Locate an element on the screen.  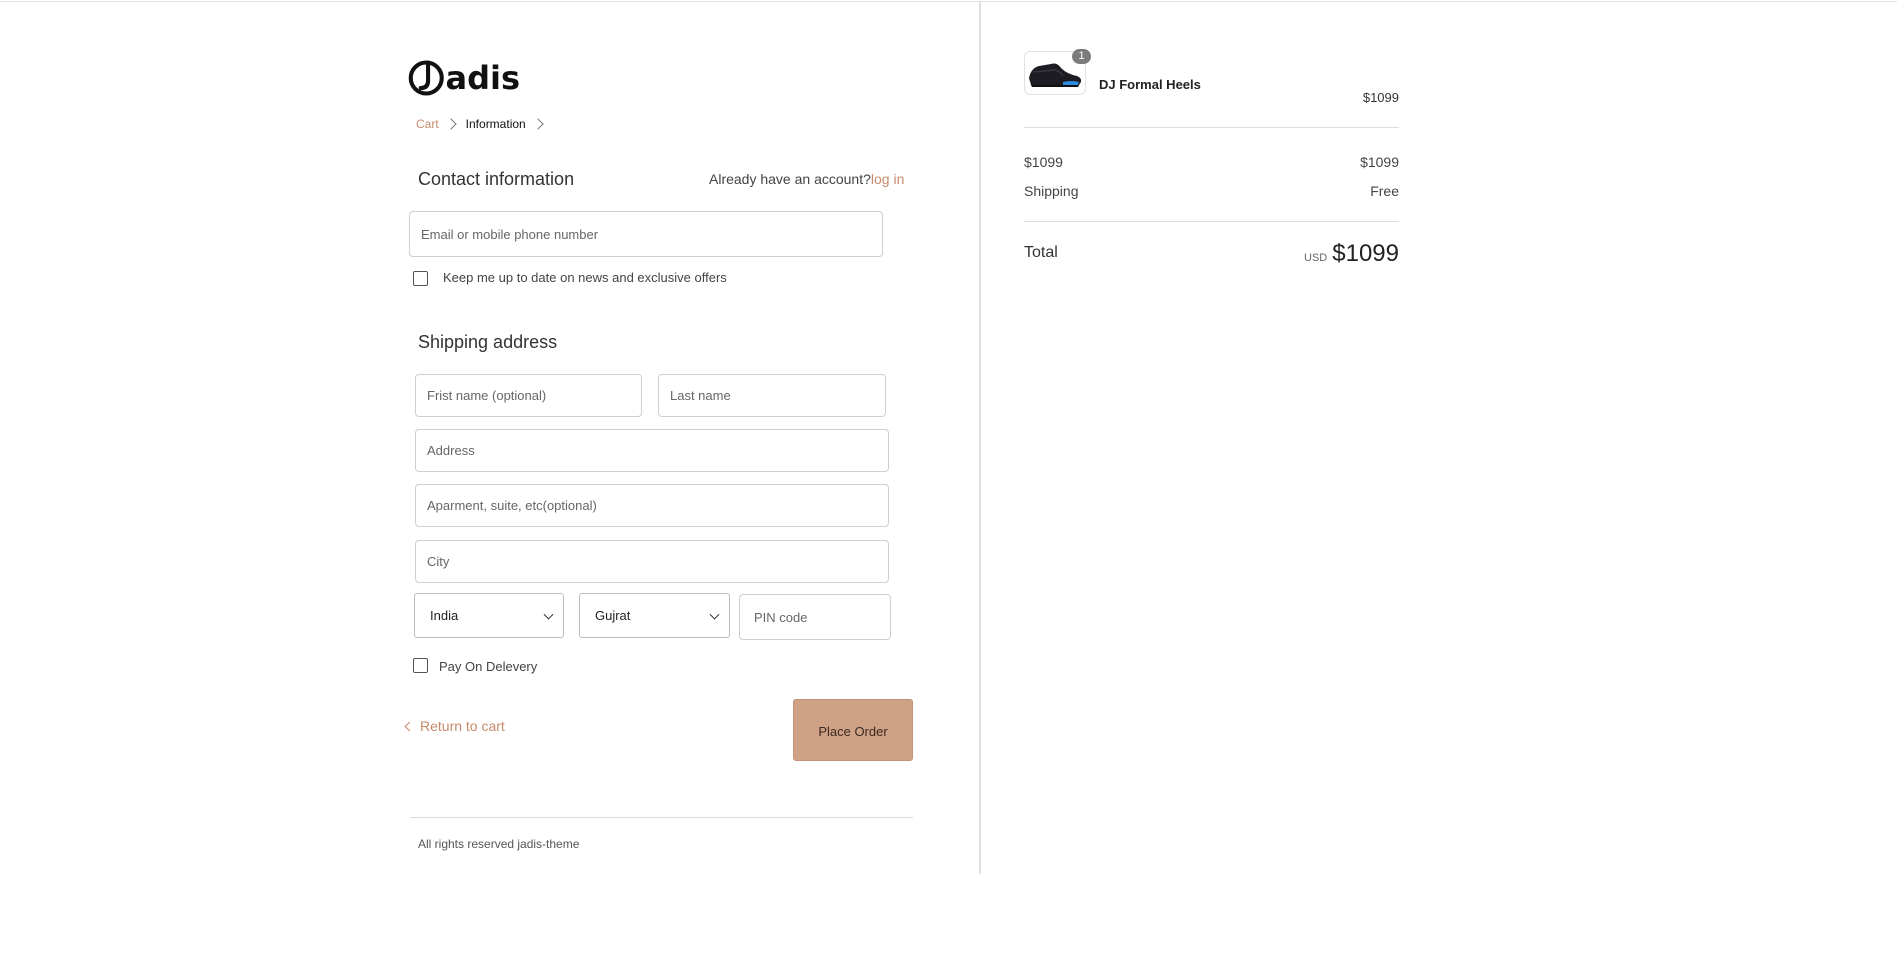
country-select: India is located at coordinates (489, 615).